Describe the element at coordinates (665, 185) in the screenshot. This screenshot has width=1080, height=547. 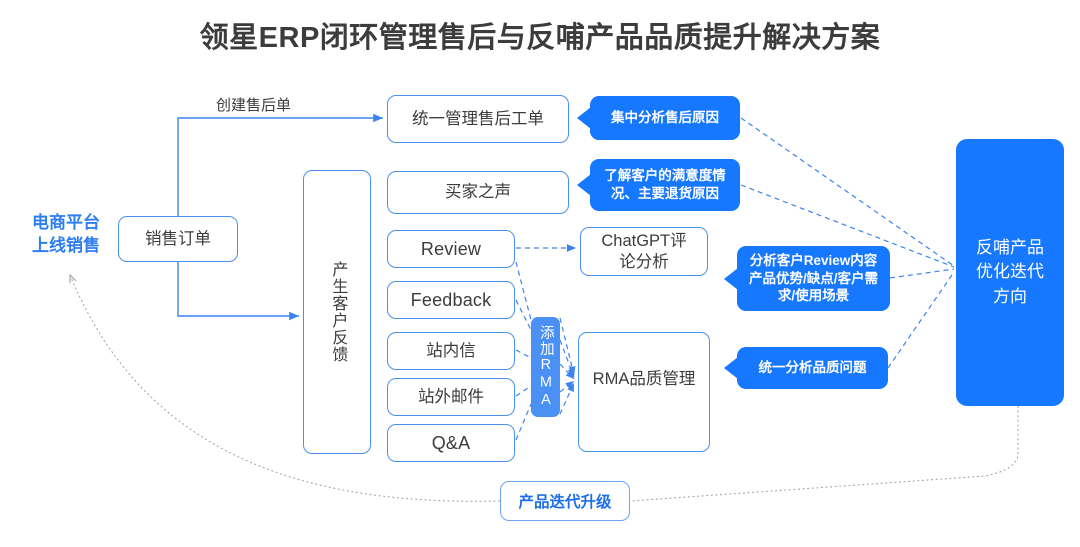
I see `callout-satisfaction-return-reason: 了解客户的满意度情 况、主要退货原因` at that location.